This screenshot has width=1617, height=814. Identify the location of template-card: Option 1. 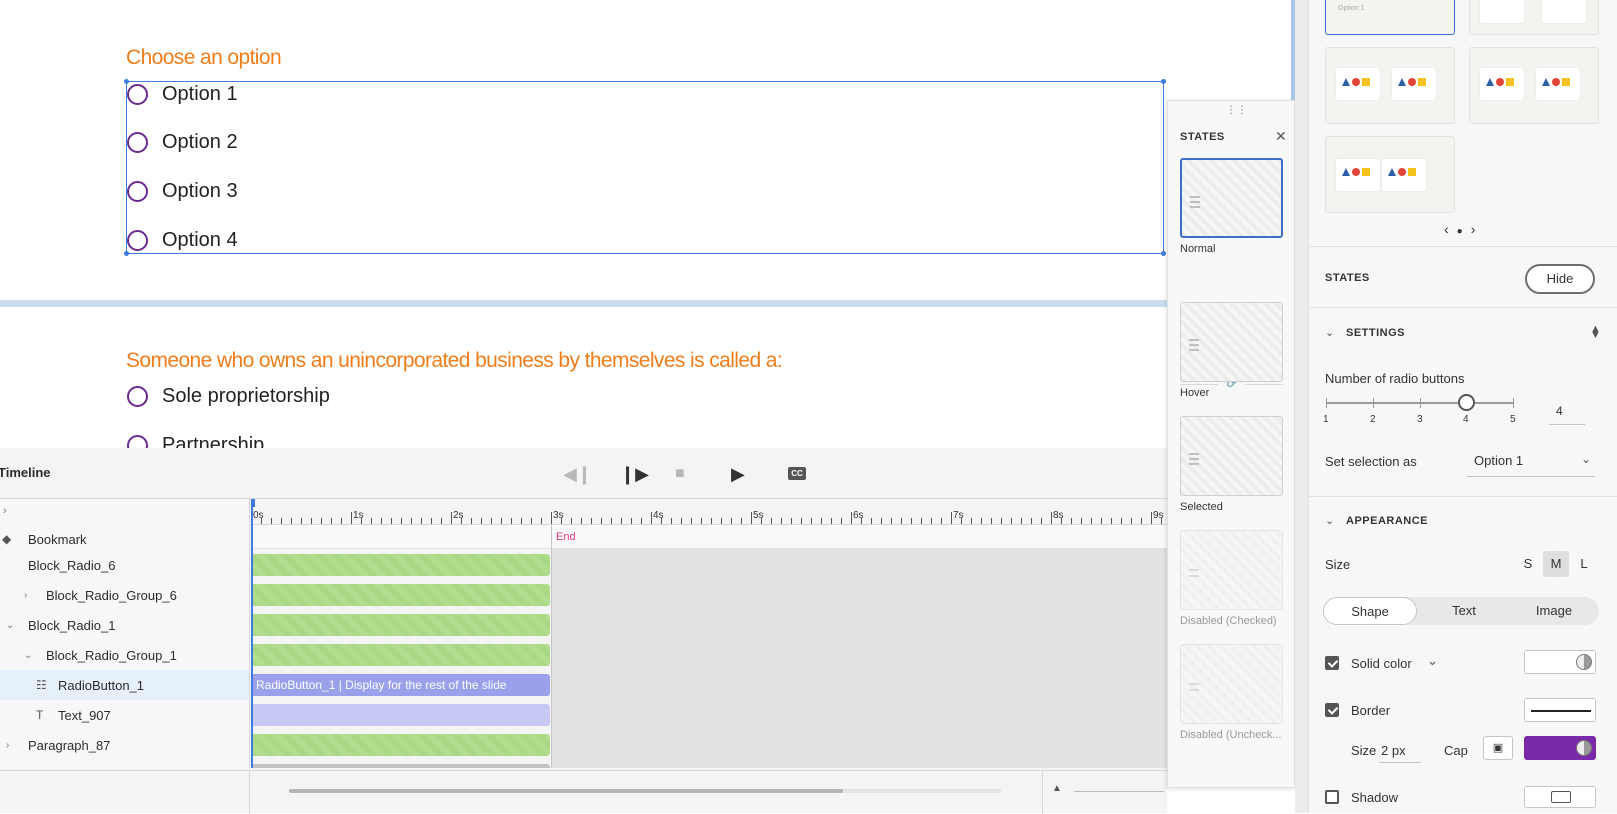
(1390, 17).